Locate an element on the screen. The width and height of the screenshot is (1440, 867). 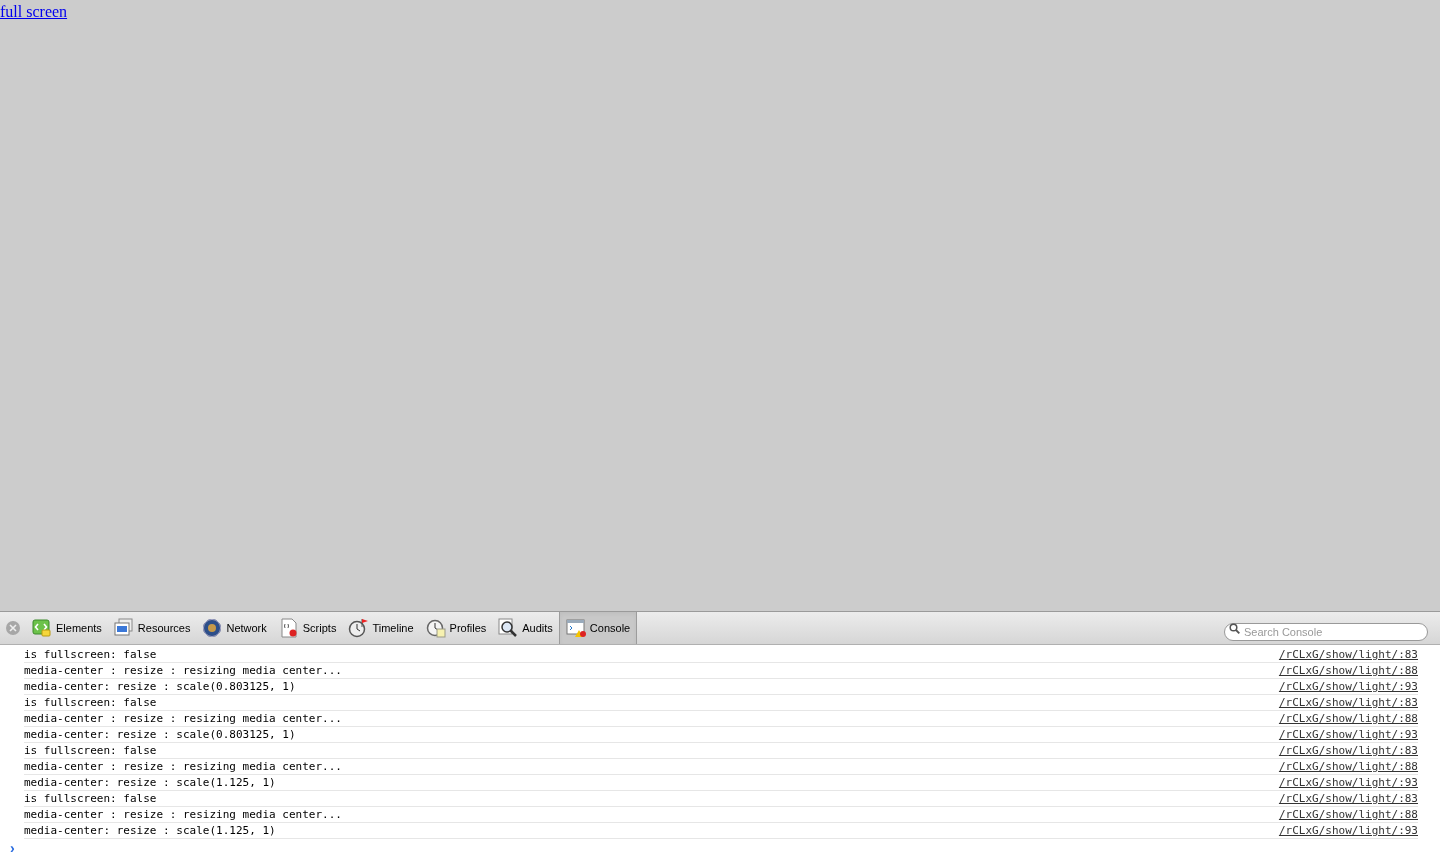
document-icon is located at coordinates (288, 628).